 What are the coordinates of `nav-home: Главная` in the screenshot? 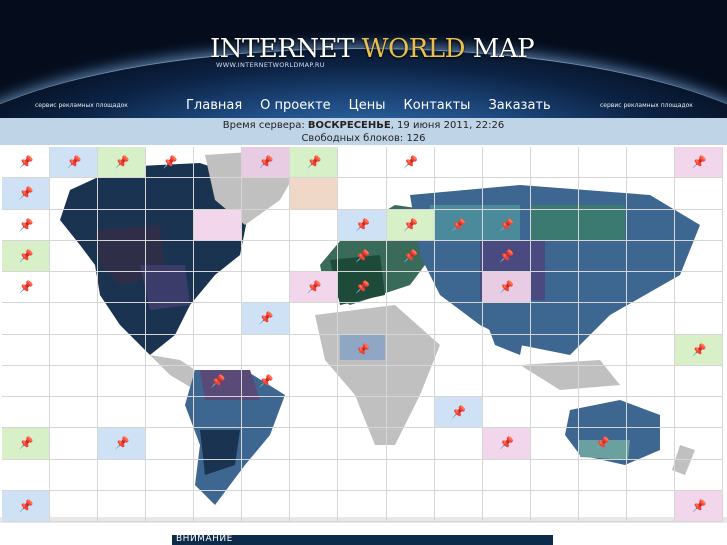 It's located at (214, 105).